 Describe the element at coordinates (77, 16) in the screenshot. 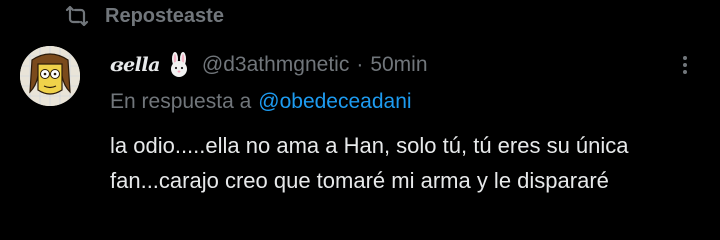

I see `repost-icon` at that location.